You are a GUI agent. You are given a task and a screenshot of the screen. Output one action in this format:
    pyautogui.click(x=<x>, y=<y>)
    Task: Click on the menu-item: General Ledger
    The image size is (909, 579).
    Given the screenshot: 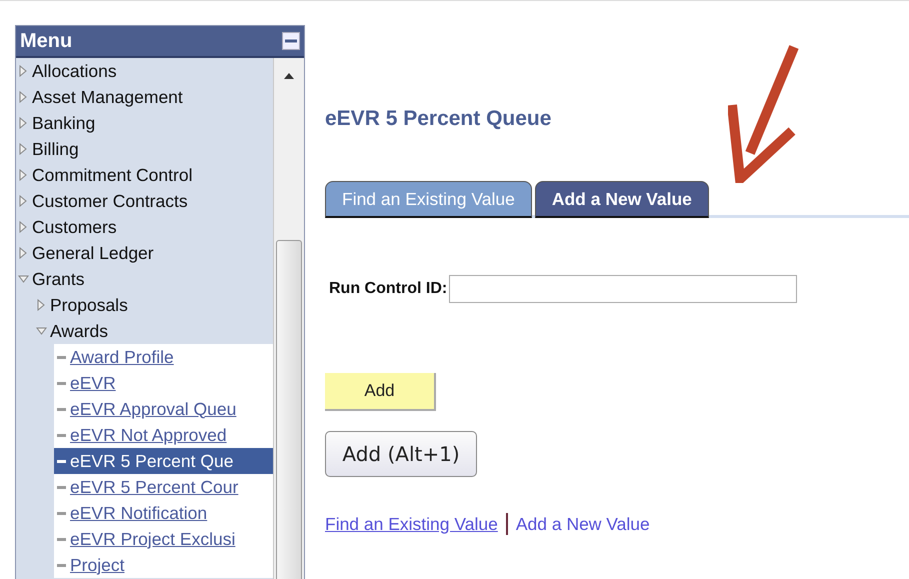 What is the action you would take?
    pyautogui.click(x=144, y=253)
    